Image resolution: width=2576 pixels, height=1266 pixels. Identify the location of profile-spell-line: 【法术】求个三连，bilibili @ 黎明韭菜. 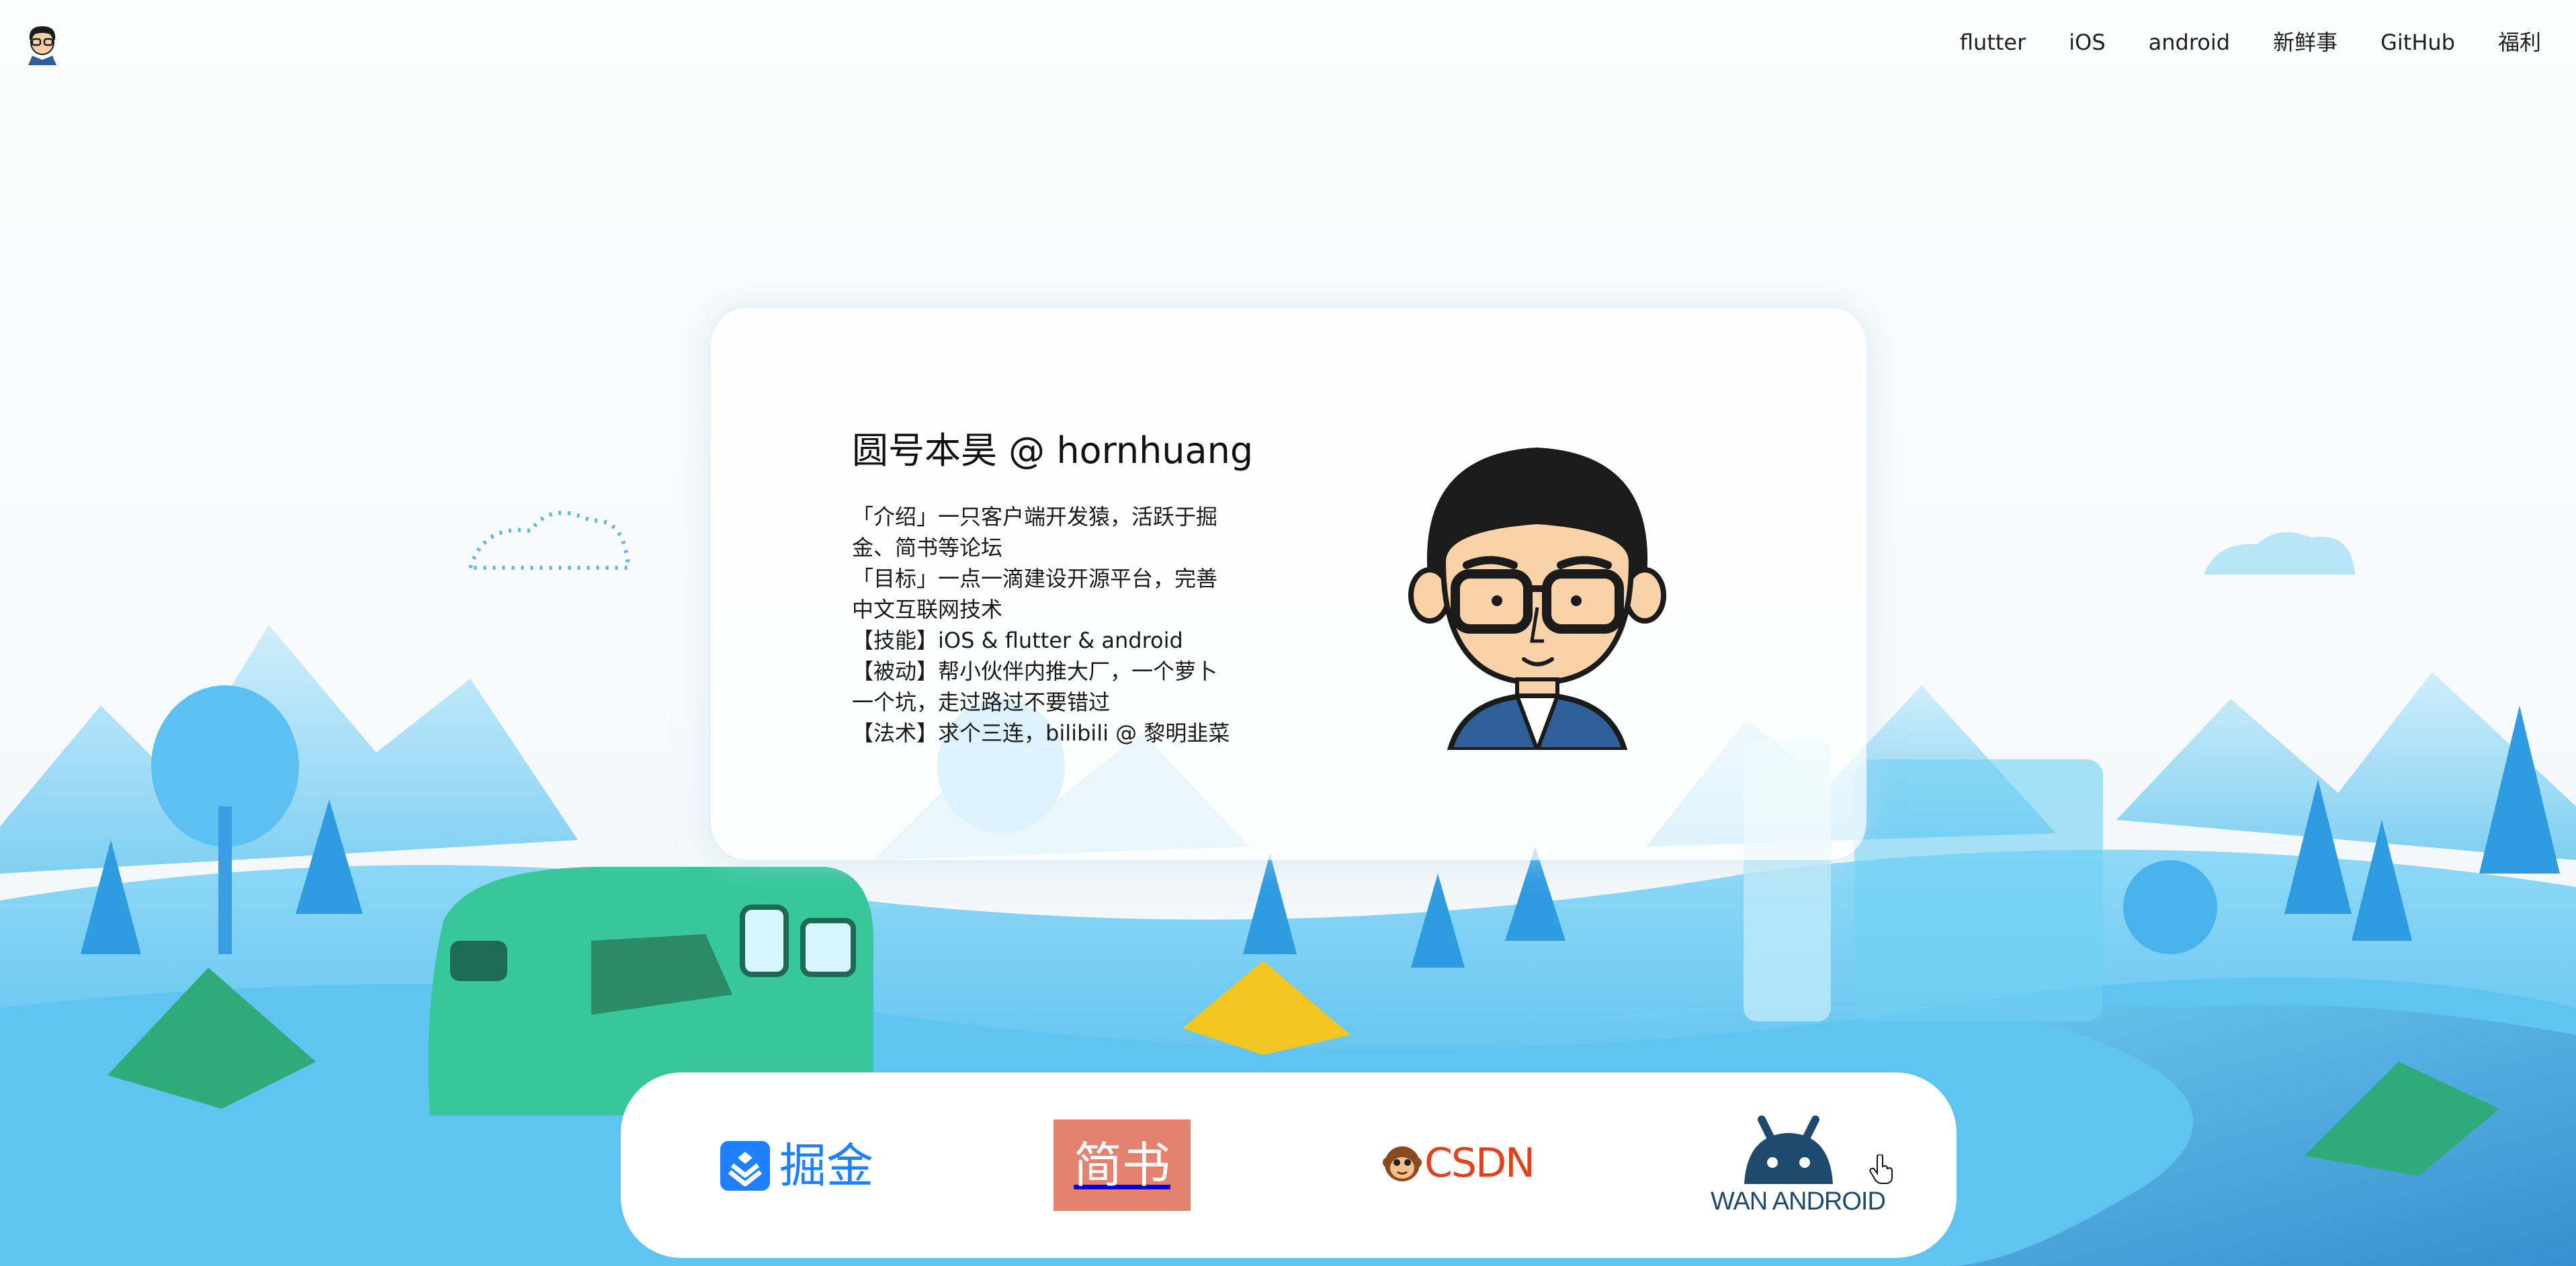
(1041, 733).